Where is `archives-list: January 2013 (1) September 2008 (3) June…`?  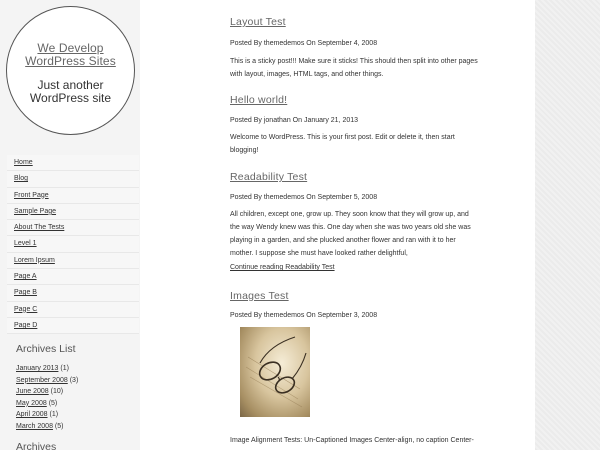 archives-list: January 2013 (1) September 2008 (3) June… is located at coordinates (76, 398).